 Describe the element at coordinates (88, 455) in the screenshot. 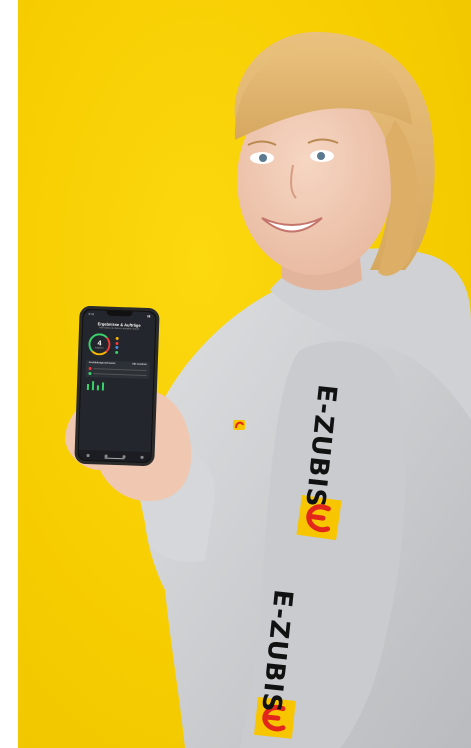

I see `home-tab-icon` at that location.